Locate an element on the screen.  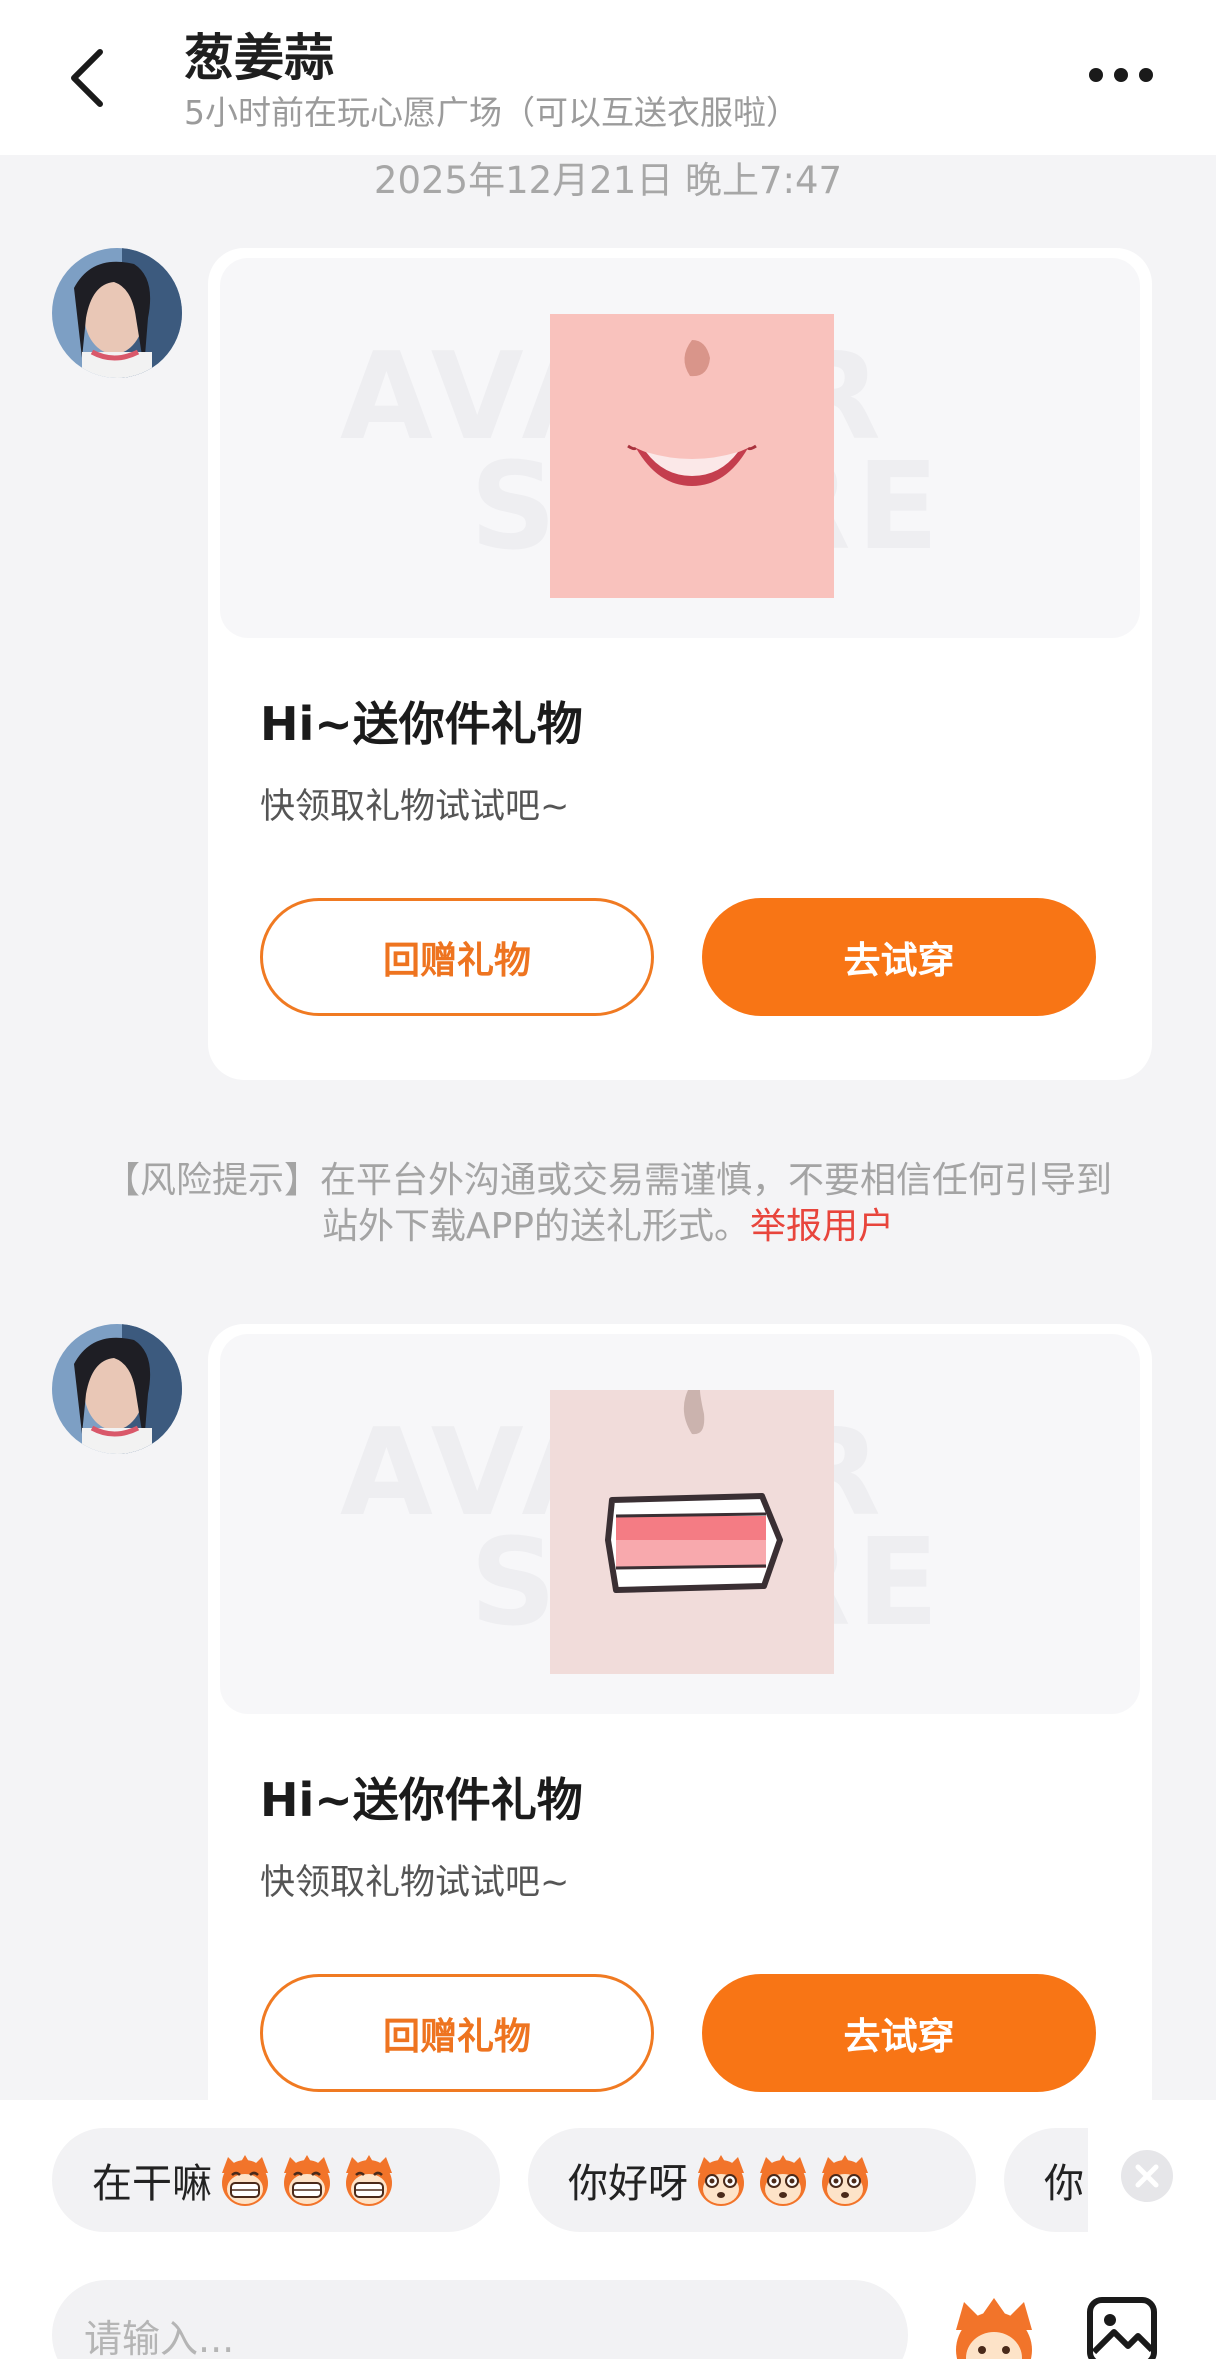
more-button is located at coordinates (1121, 75).